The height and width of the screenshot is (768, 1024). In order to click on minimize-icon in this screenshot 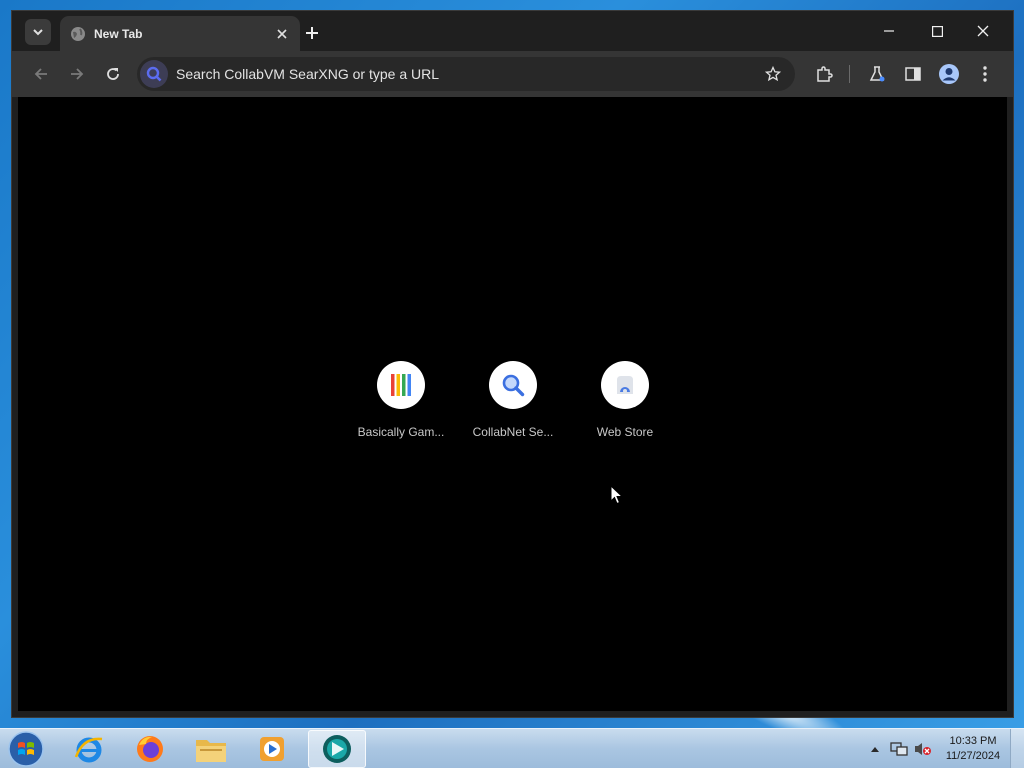, I will do `click(889, 31)`.